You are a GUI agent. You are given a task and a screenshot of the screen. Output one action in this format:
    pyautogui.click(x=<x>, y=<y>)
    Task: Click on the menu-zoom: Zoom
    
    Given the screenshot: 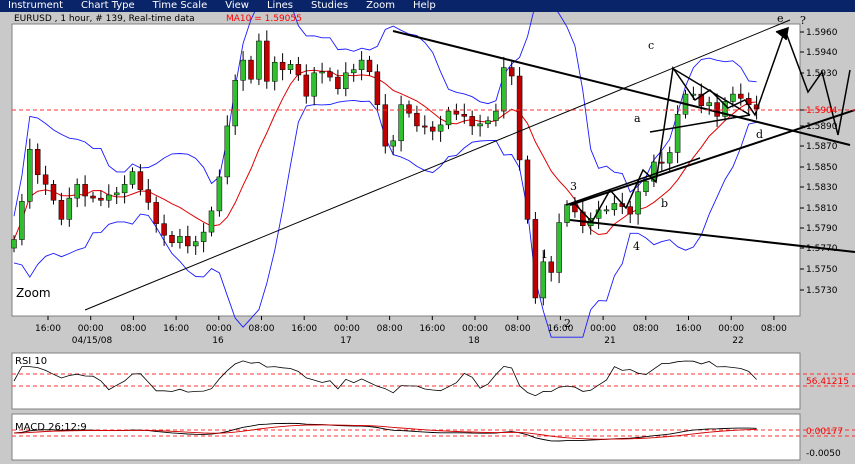 What is the action you would take?
    pyautogui.click(x=380, y=6)
    